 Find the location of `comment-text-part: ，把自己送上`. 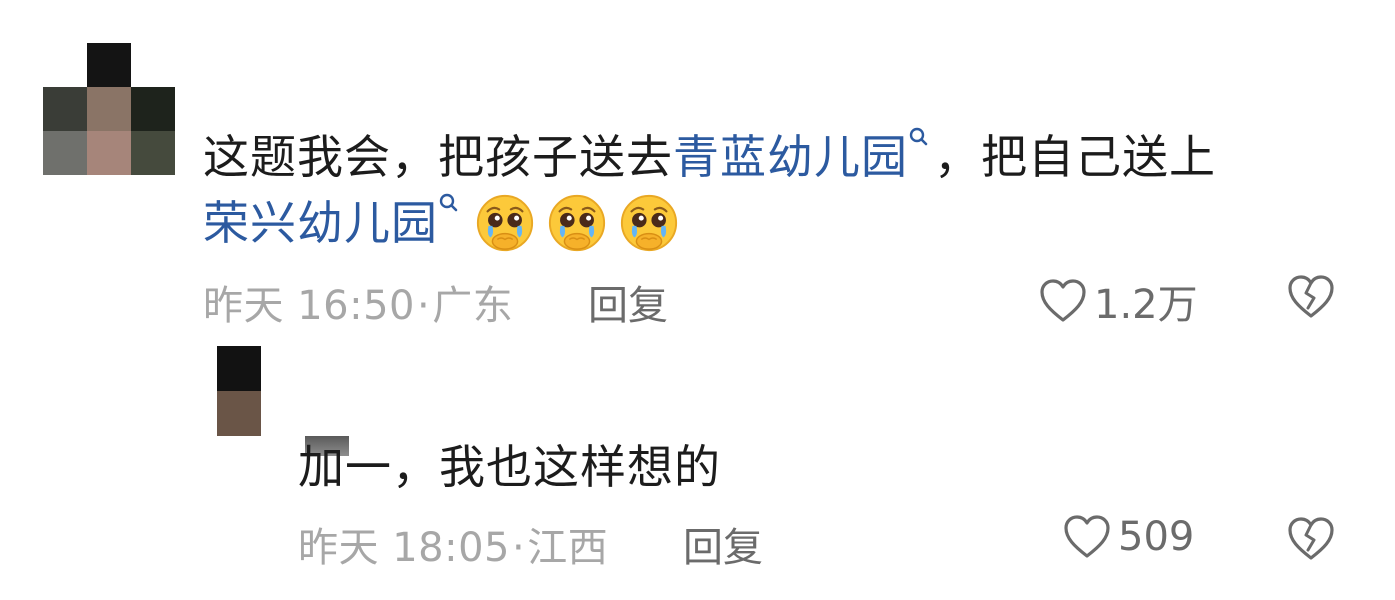

comment-text-part: ，把自己送上 is located at coordinates (1075, 157).